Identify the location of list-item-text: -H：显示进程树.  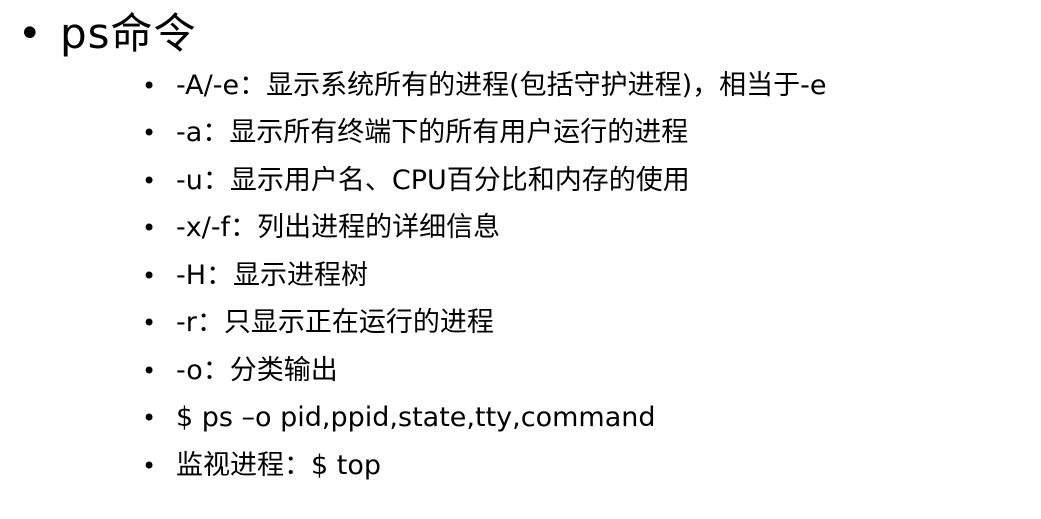
(272, 275).